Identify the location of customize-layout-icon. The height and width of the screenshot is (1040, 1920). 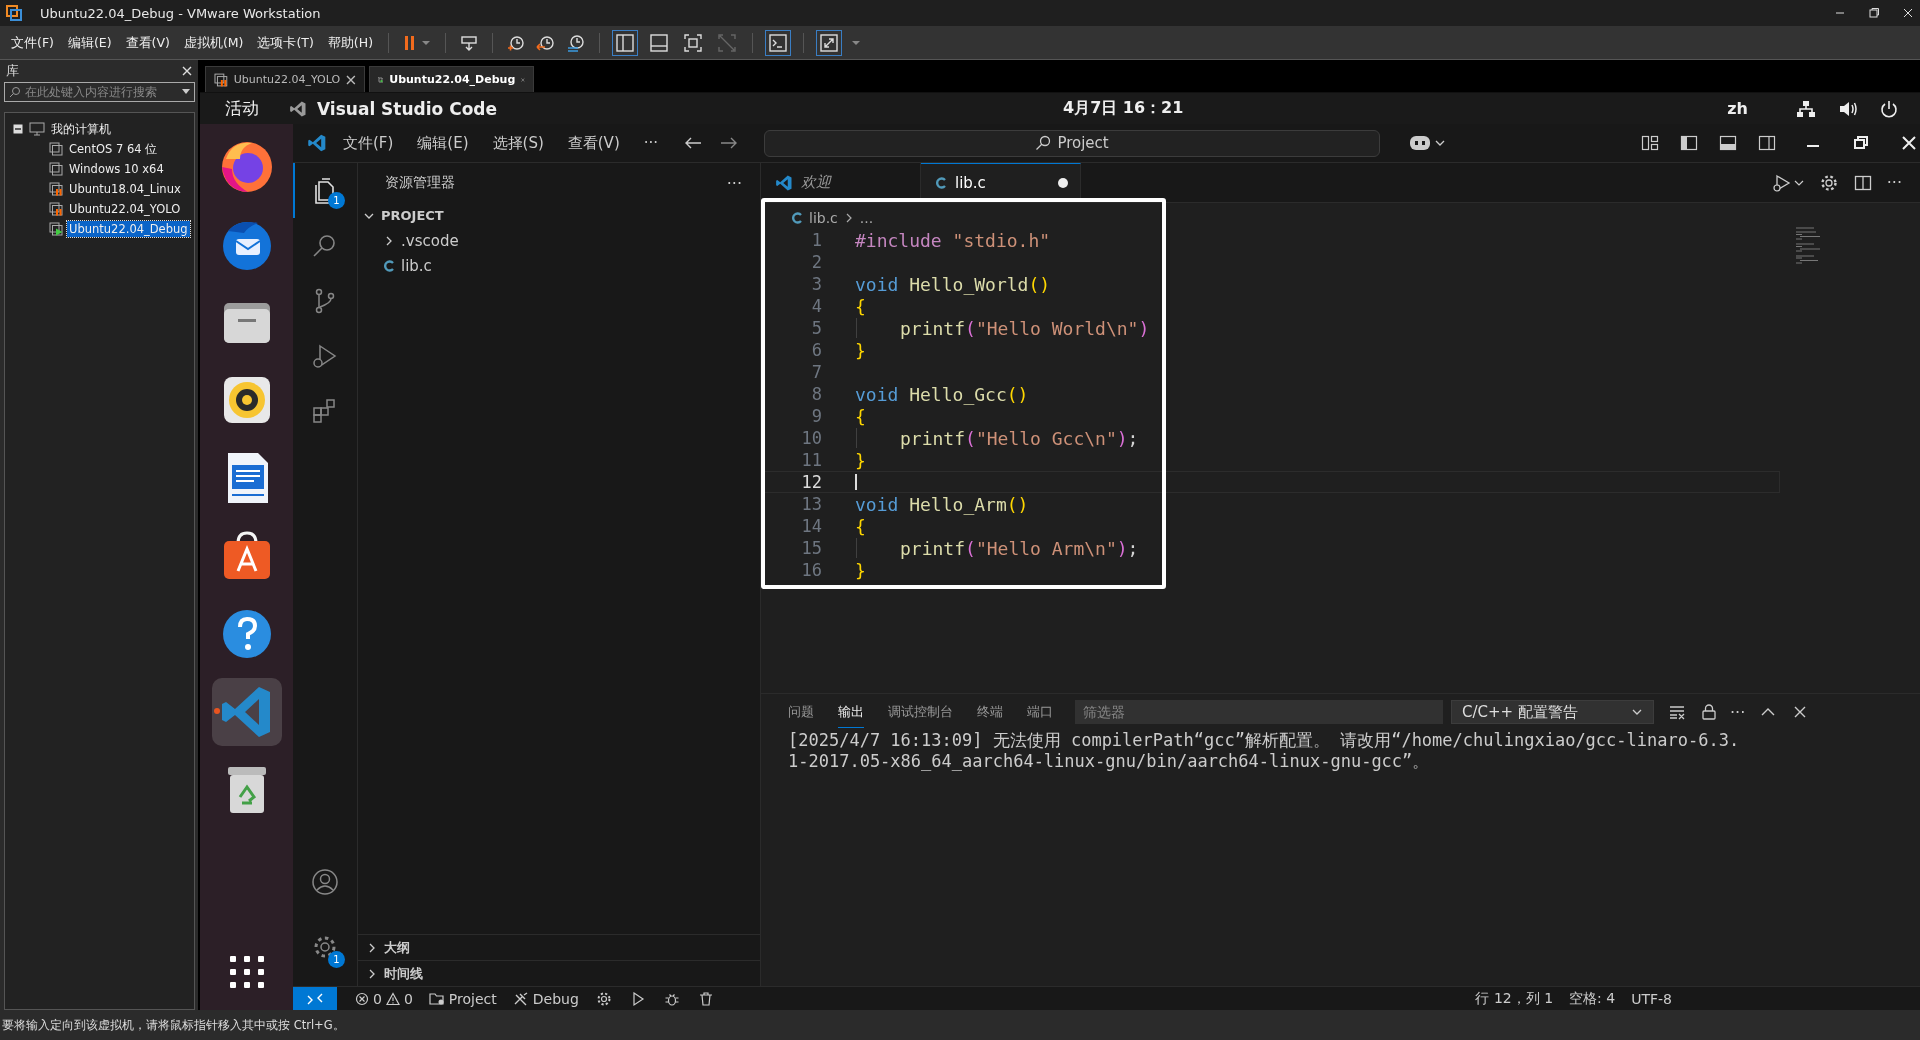
(1650, 143).